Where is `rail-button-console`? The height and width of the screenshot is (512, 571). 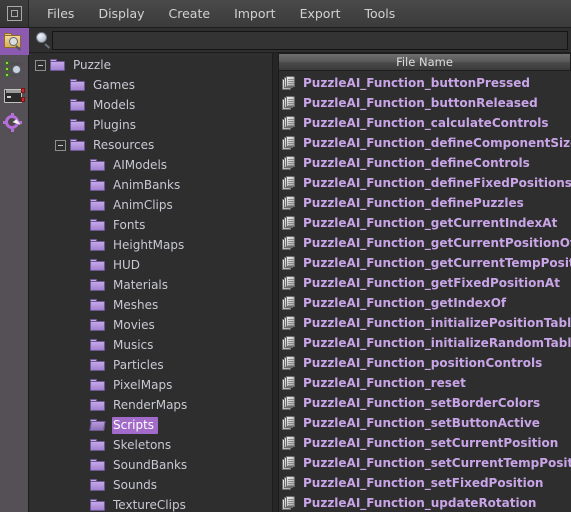 rail-button-console is located at coordinates (14, 95).